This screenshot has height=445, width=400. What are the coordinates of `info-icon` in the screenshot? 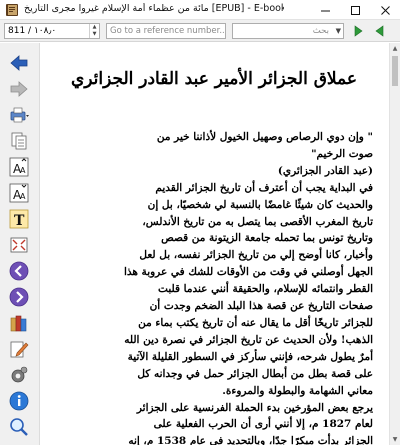 It's located at (19, 401).